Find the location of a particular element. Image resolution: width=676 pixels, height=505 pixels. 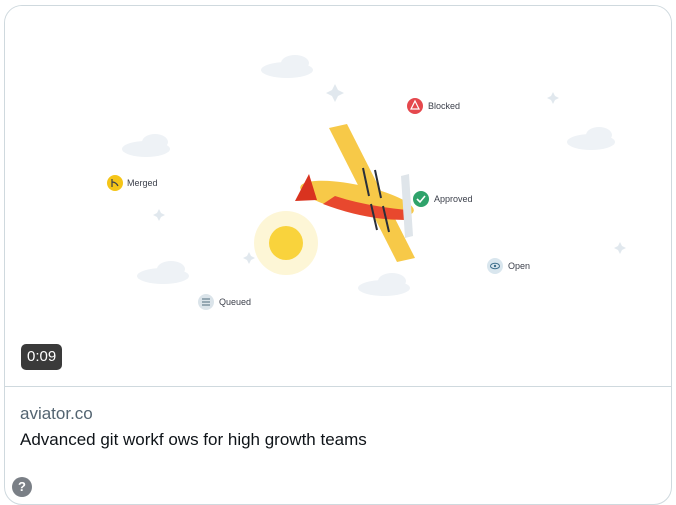

status-blocked: Blocked is located at coordinates (433, 106).